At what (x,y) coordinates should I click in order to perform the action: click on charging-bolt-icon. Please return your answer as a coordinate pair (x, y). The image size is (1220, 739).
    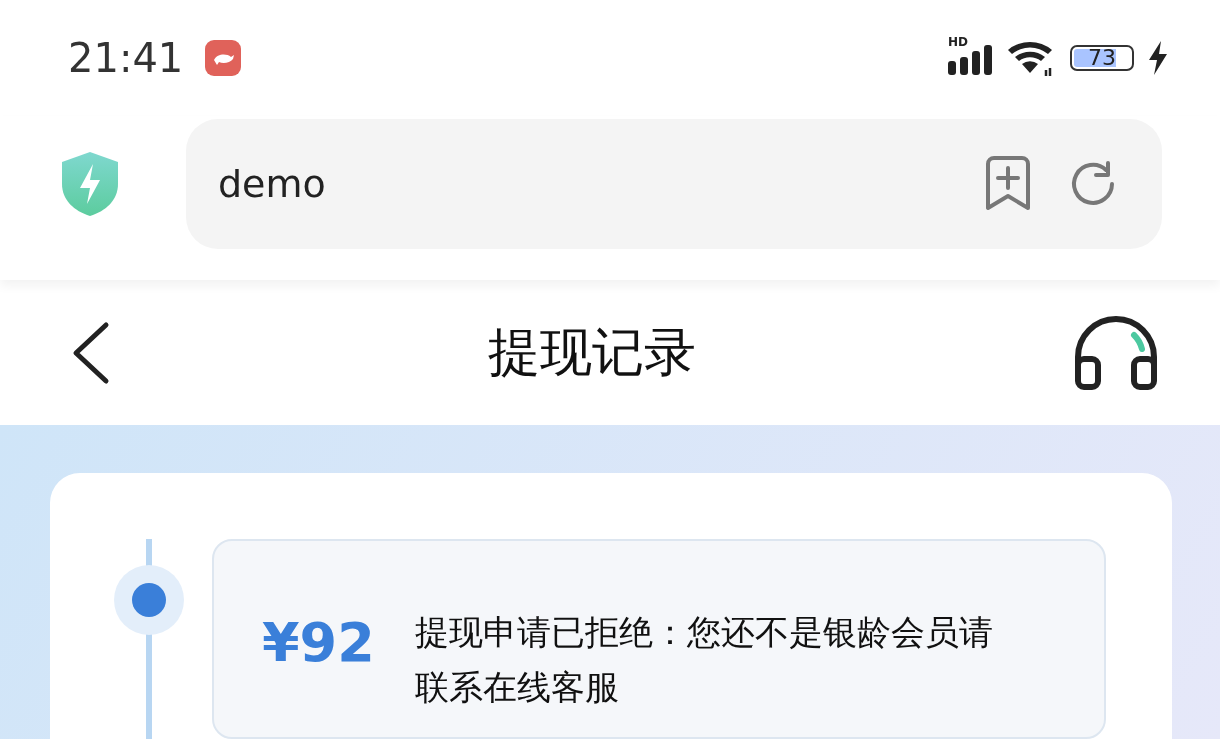
    Looking at the image, I should click on (1158, 57).